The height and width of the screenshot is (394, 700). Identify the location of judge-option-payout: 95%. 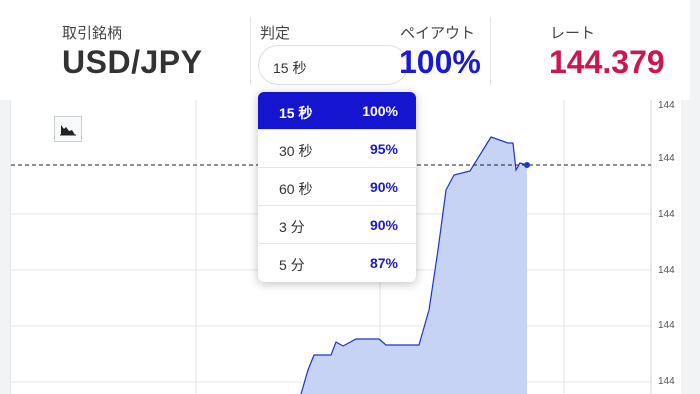
(383, 149).